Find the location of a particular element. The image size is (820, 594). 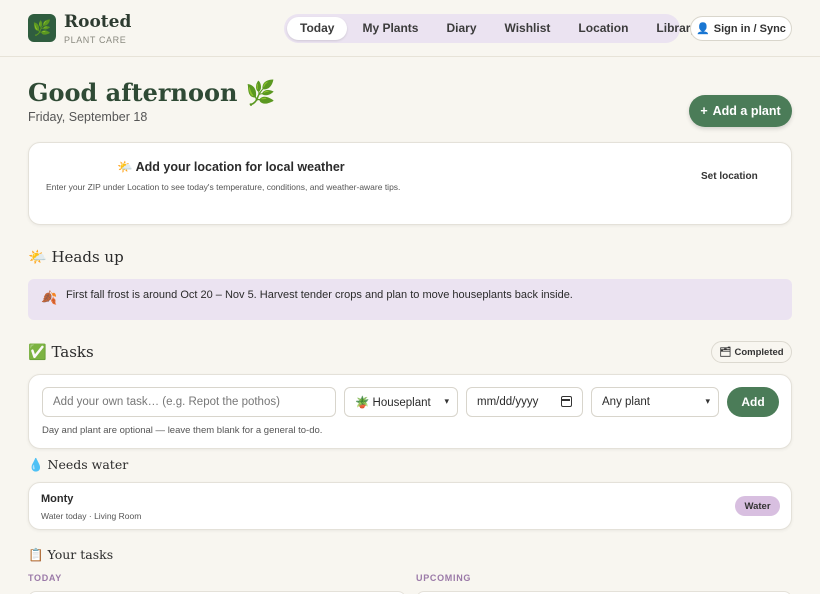

date-input: mm/dd/yyyy is located at coordinates (524, 402).